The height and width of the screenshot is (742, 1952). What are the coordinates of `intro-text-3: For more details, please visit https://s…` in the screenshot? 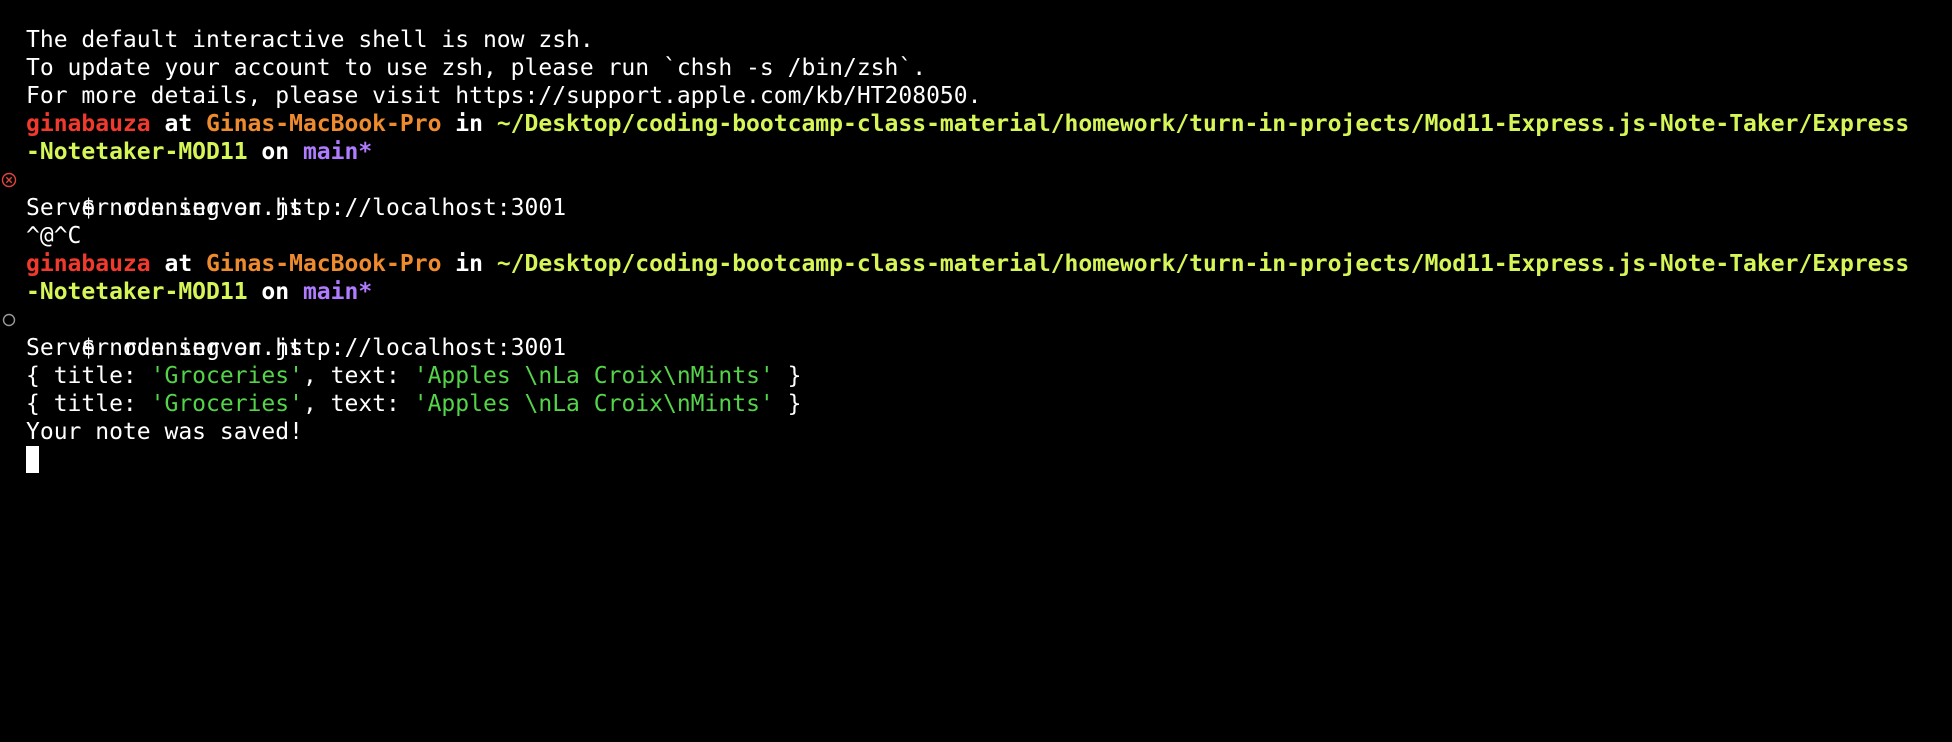 It's located at (504, 96).